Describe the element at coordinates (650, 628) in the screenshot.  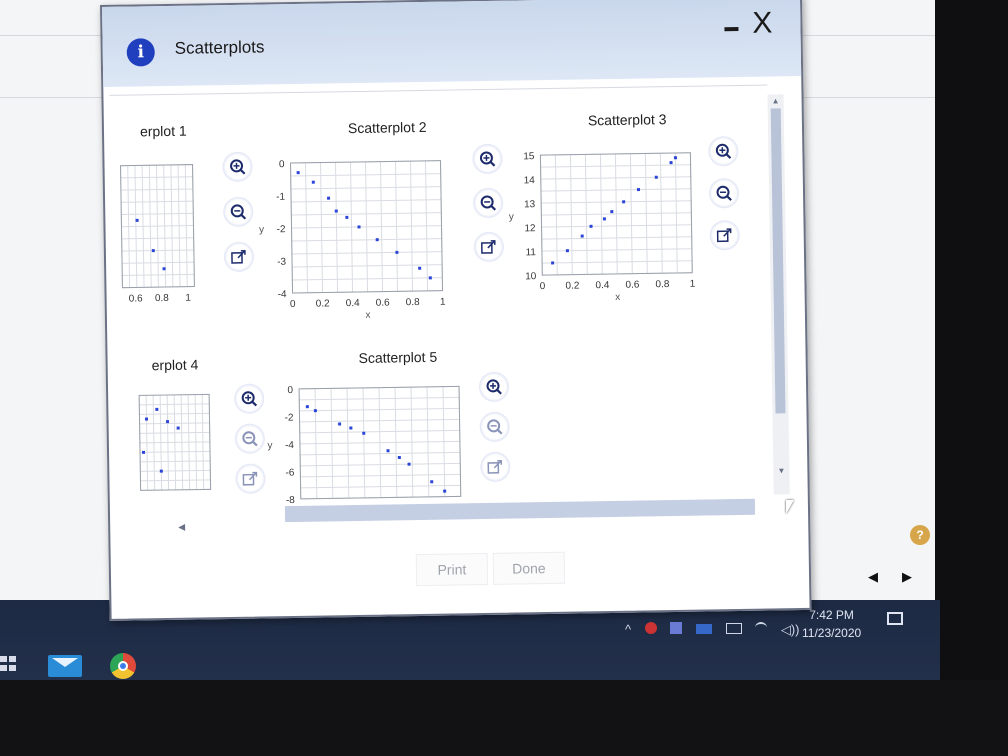
I see `shield-icon` at that location.